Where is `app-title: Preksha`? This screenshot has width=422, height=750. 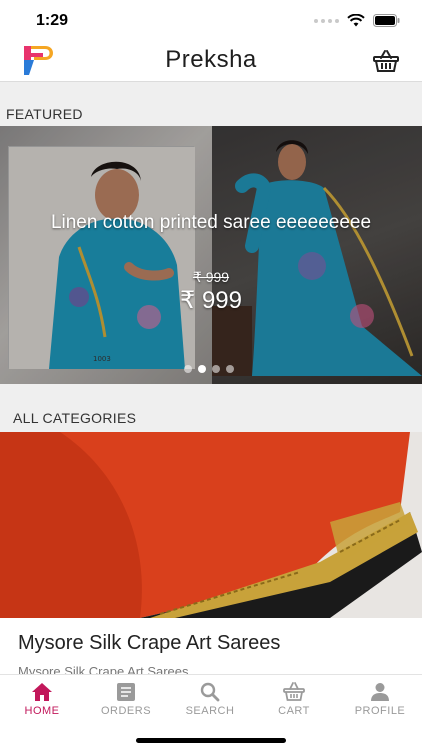 app-title: Preksha is located at coordinates (211, 59).